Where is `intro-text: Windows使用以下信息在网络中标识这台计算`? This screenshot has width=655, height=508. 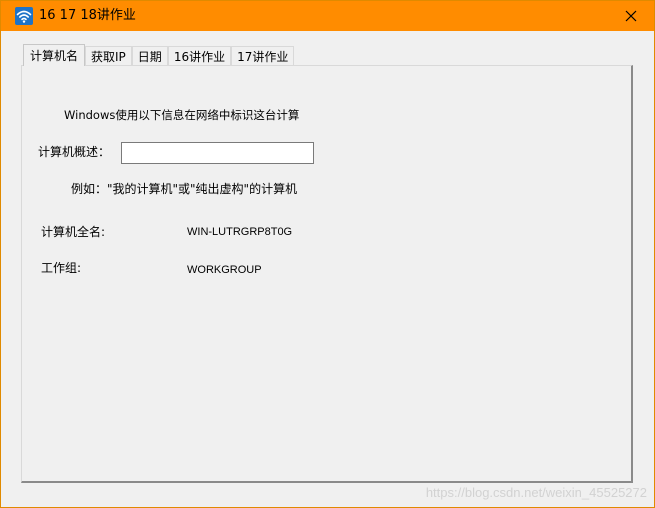
intro-text: Windows使用以下信息在网络中标识这台计算 is located at coordinates (182, 115).